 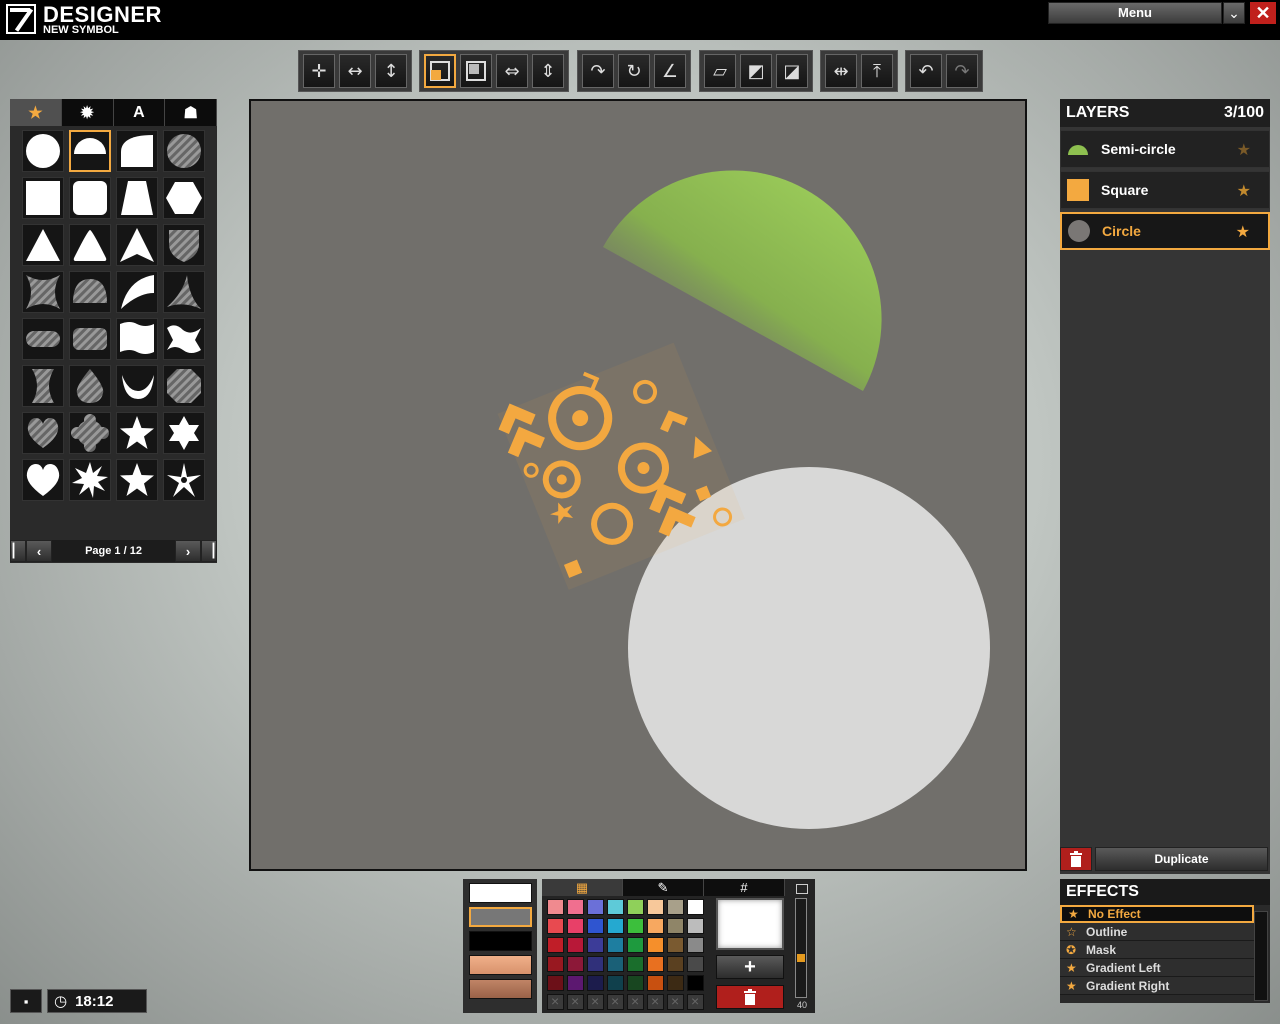 I want to click on shape-rounded-square, so click(x=90, y=198).